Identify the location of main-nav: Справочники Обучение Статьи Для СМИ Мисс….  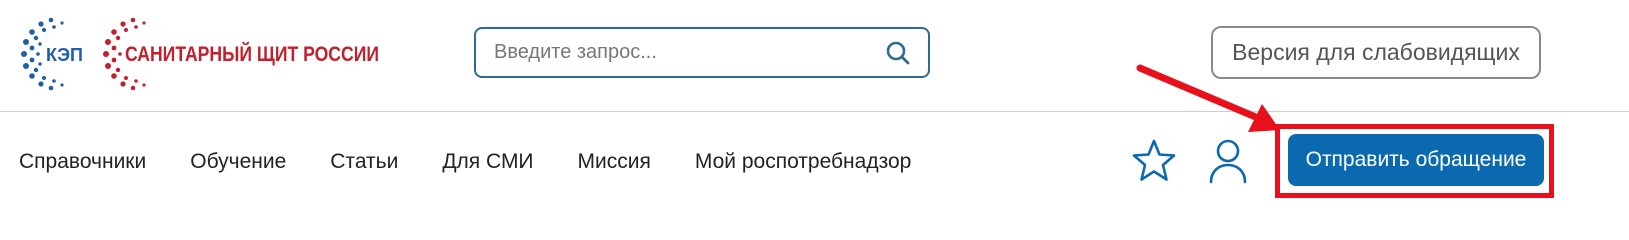
(487, 162).